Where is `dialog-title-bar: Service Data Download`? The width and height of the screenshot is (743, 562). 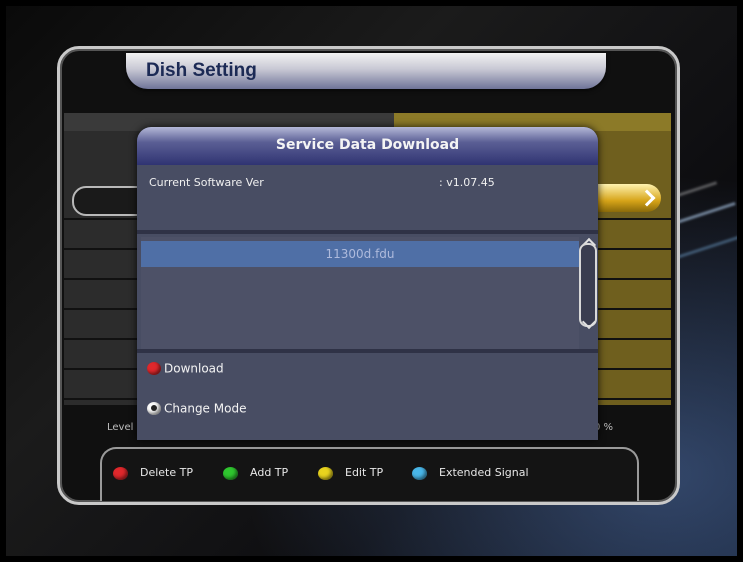 dialog-title-bar: Service Data Download is located at coordinates (367, 146).